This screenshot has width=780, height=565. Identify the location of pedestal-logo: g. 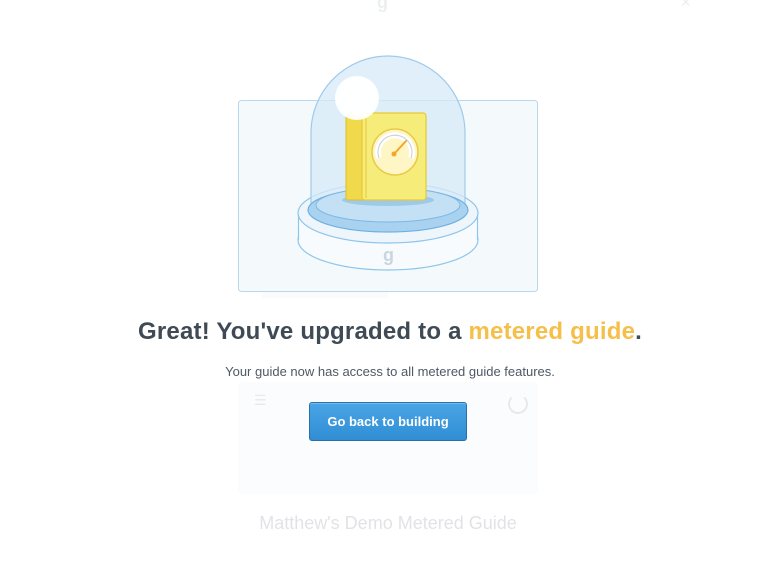
(388, 255).